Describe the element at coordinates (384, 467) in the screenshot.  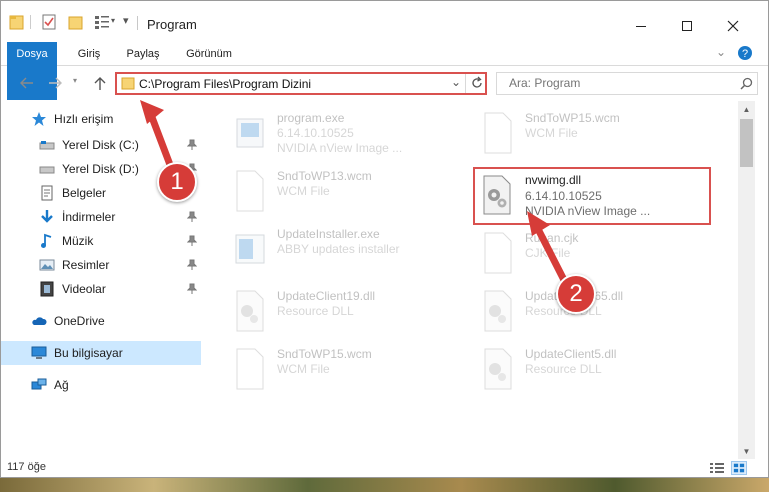
I see `status-bar: 117 öğe` at that location.